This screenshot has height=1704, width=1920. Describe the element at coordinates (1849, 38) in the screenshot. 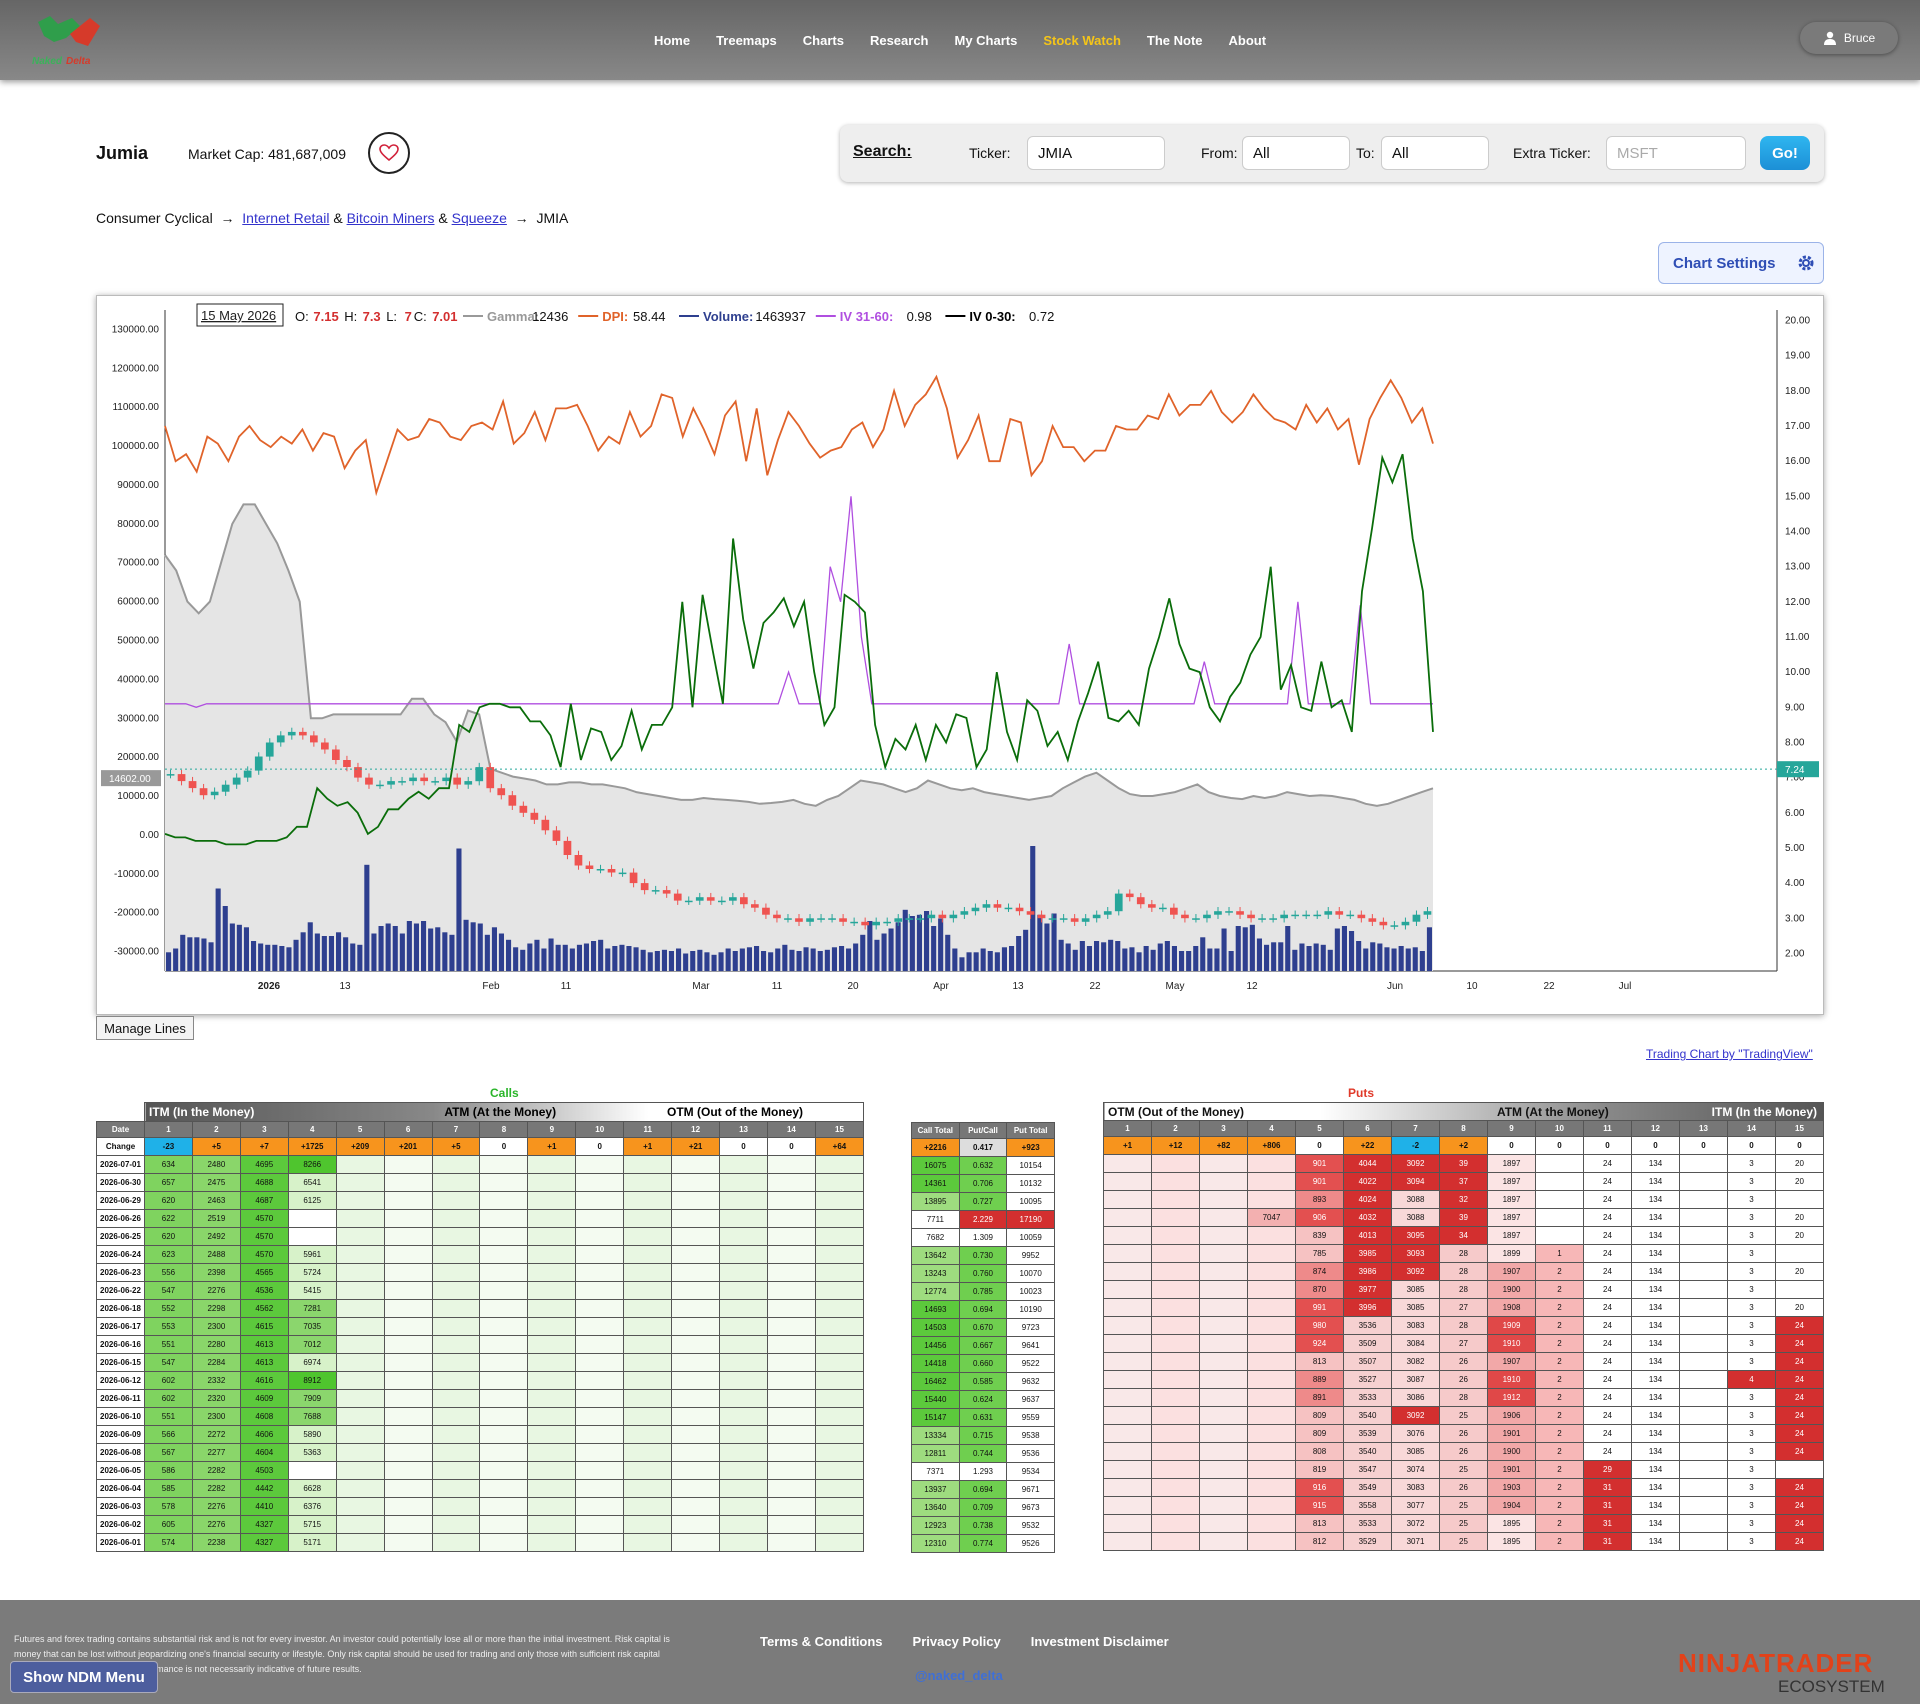

I see `user-menu-button: Bruce` at that location.